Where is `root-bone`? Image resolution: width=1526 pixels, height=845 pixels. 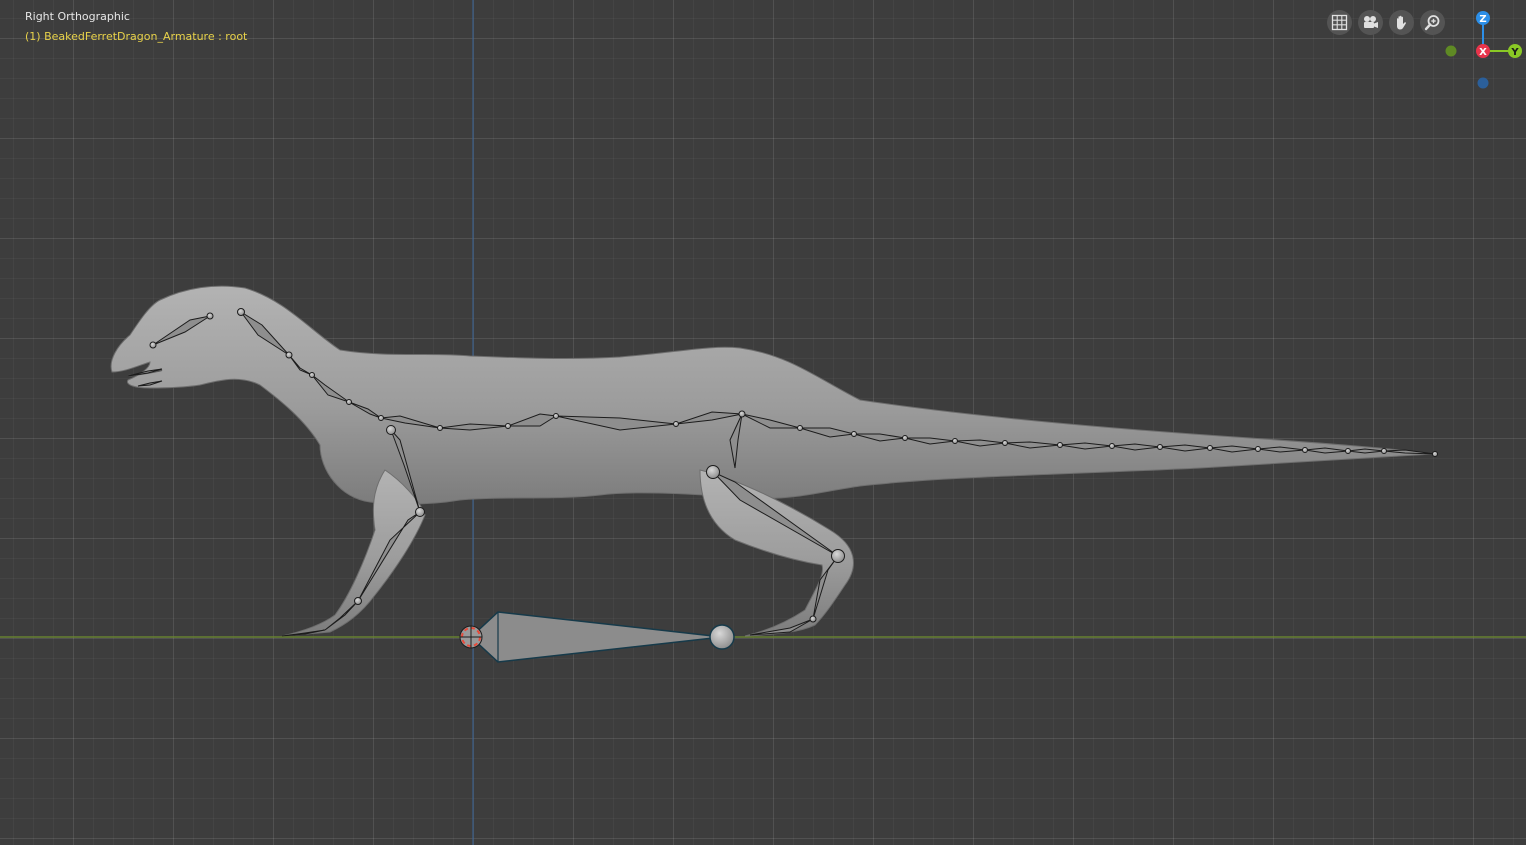
root-bone is located at coordinates (602, 637).